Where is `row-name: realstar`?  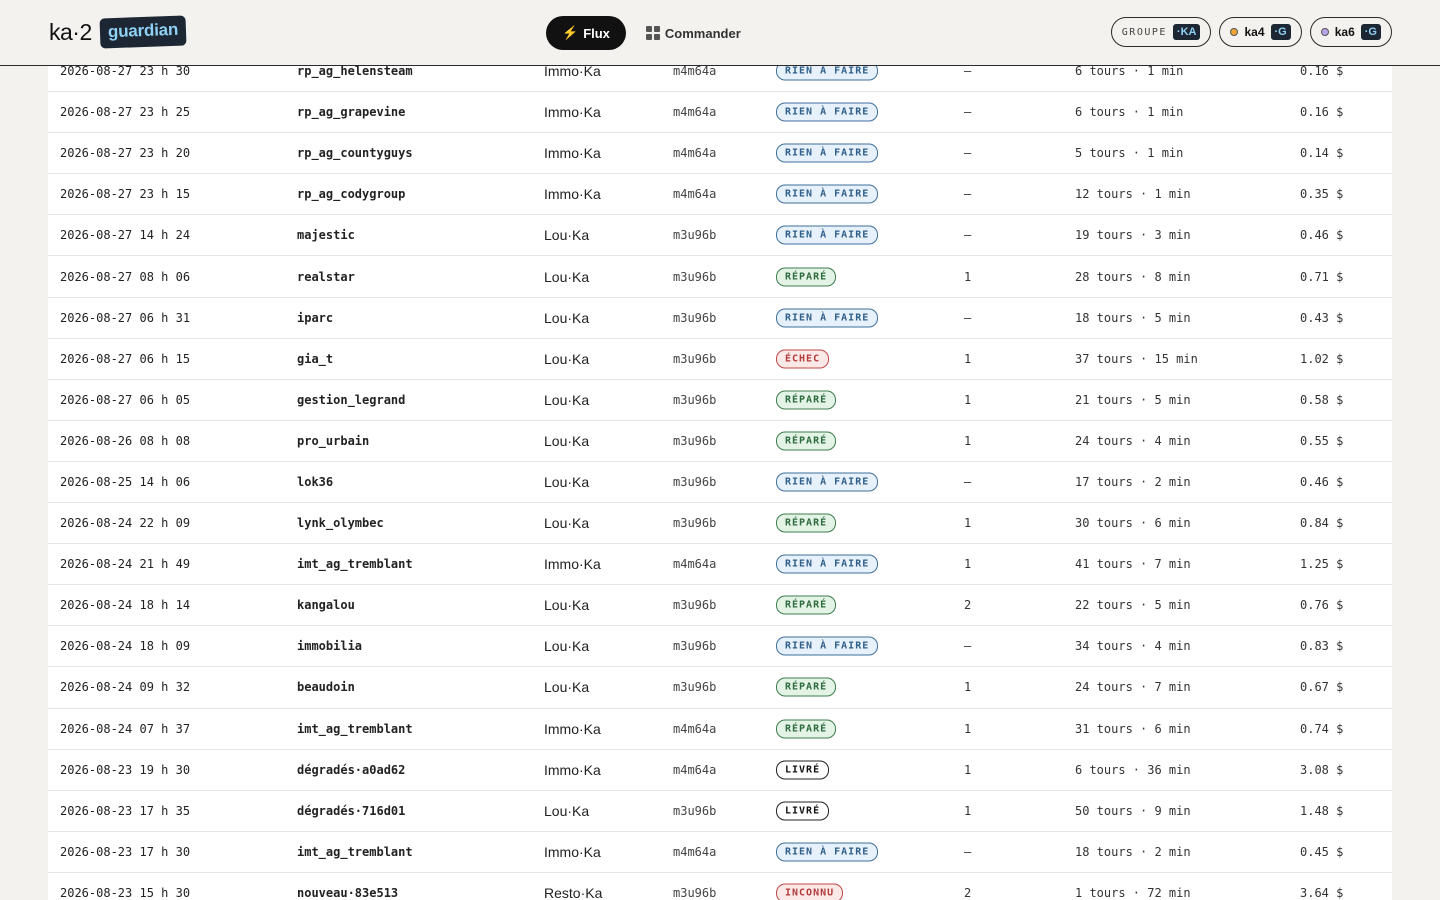 row-name: realstar is located at coordinates (326, 276).